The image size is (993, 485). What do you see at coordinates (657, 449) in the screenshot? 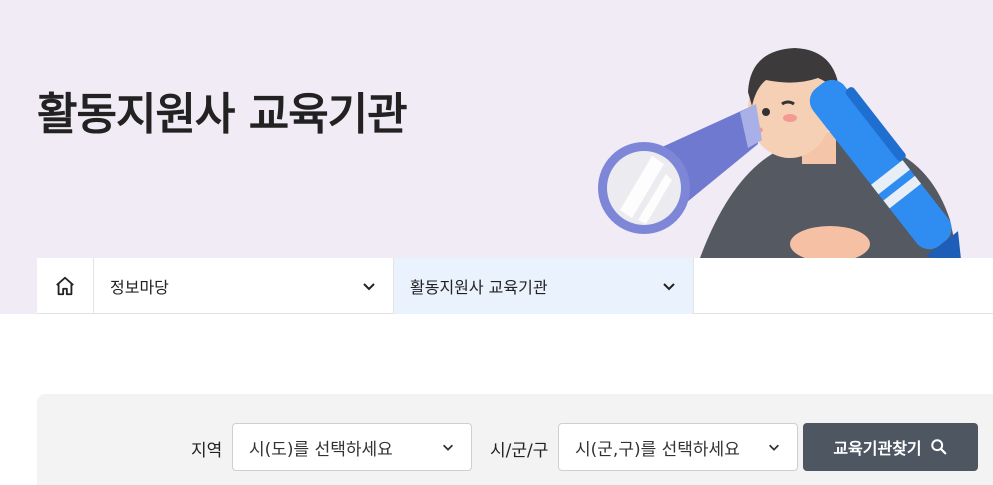
I see `district-select-value: 시(군,구)를 선택하세요` at bounding box center [657, 449].